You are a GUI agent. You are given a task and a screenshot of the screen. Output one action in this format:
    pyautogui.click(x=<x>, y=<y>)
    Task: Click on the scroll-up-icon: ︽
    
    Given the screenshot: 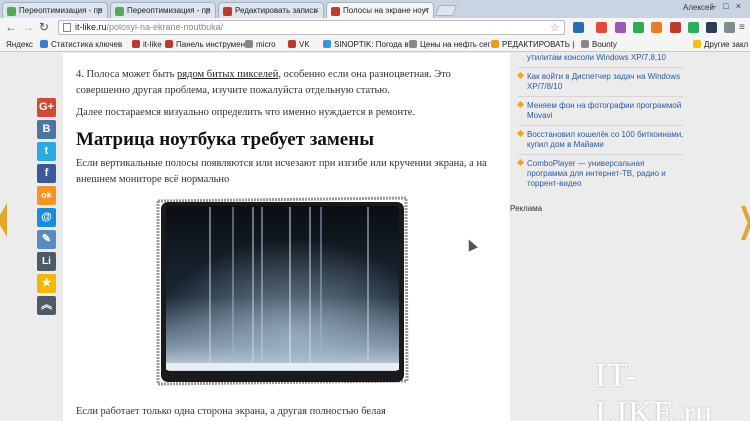 What is the action you would take?
    pyautogui.click(x=46, y=305)
    